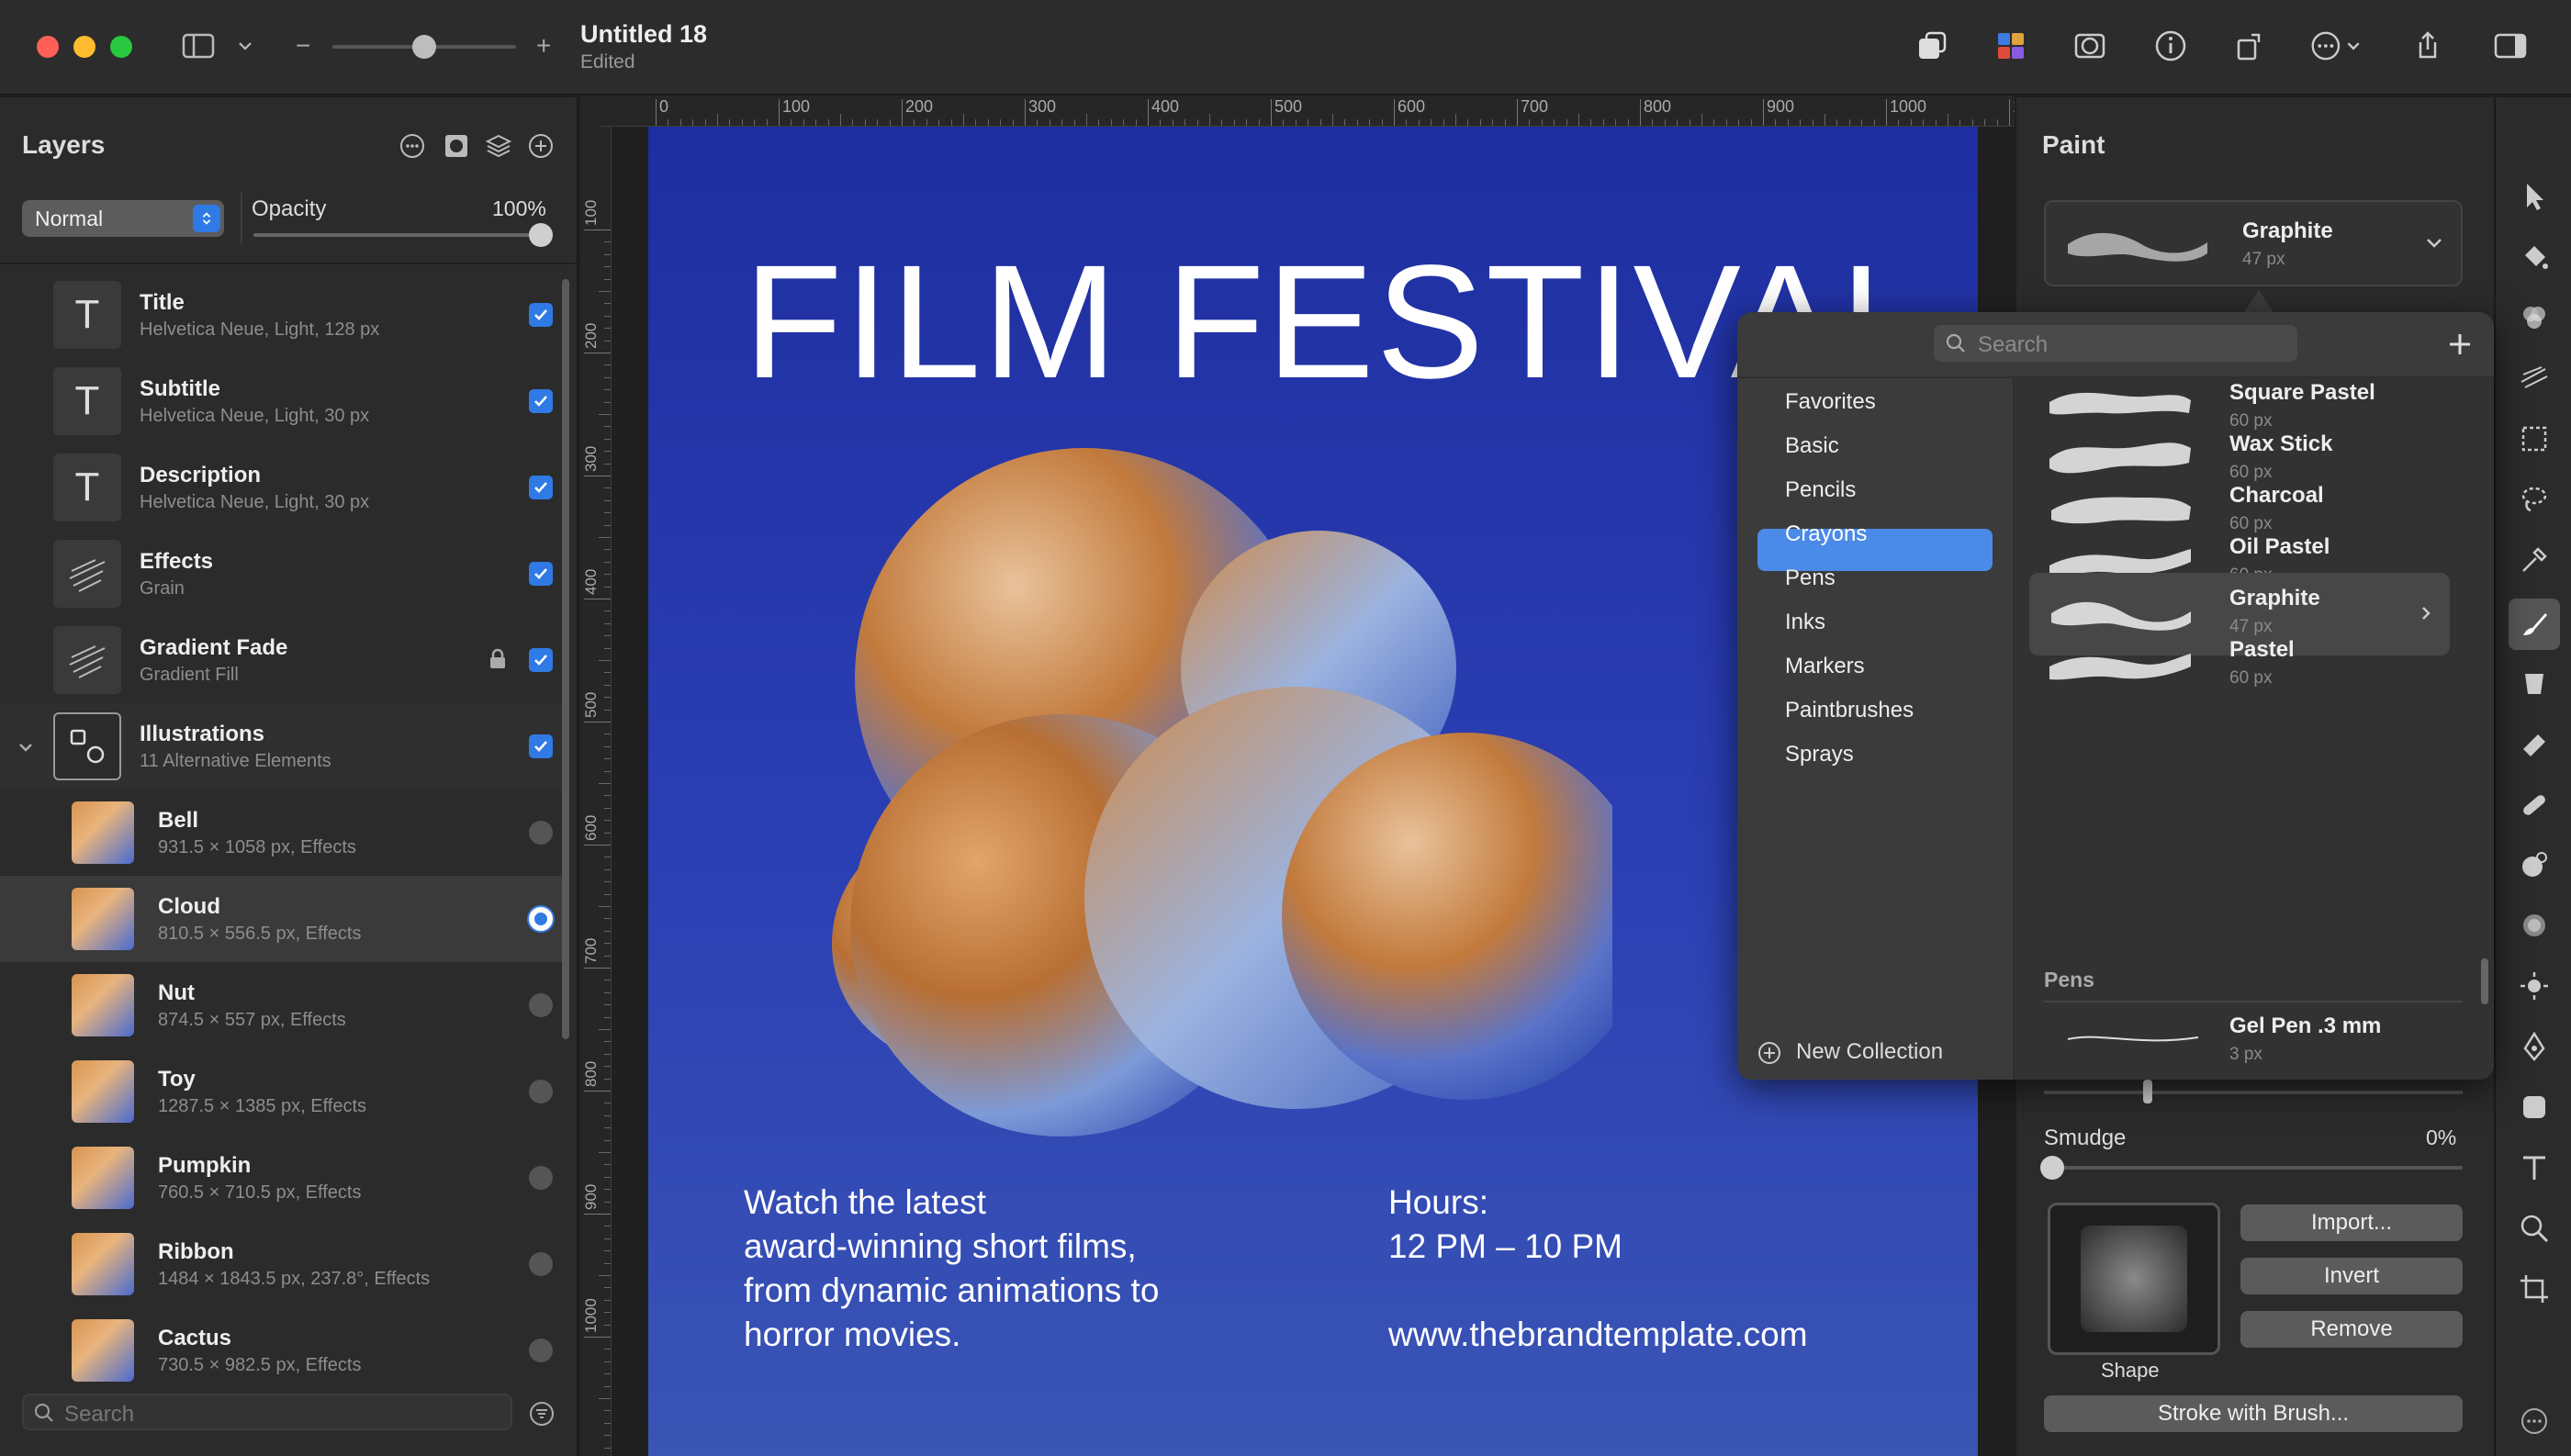  I want to click on horizontal-ruler: 0 100 200 300 400 500 600 700 800 900 1000 1, so click(1307, 111).